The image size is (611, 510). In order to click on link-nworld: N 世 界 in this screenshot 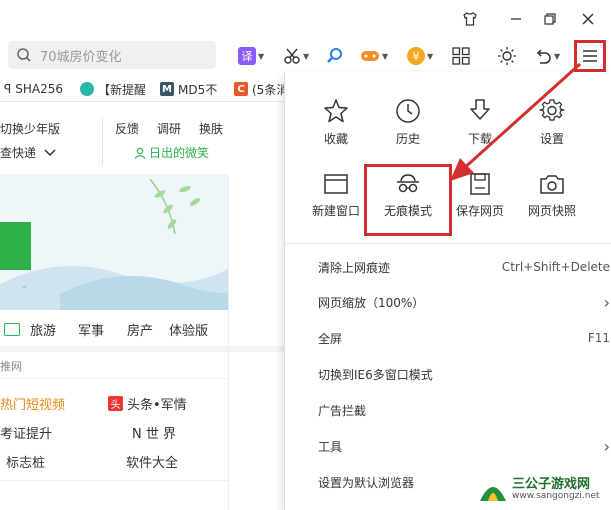, I will do `click(154, 432)`.